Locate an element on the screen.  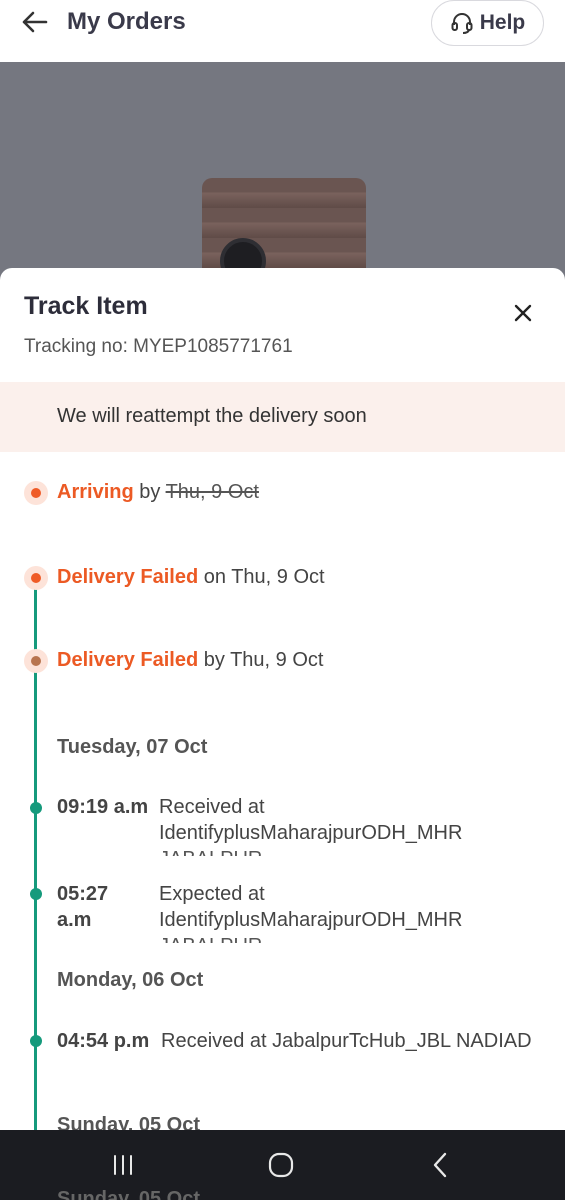
delivery-failed-prefix: on is located at coordinates (214, 577).